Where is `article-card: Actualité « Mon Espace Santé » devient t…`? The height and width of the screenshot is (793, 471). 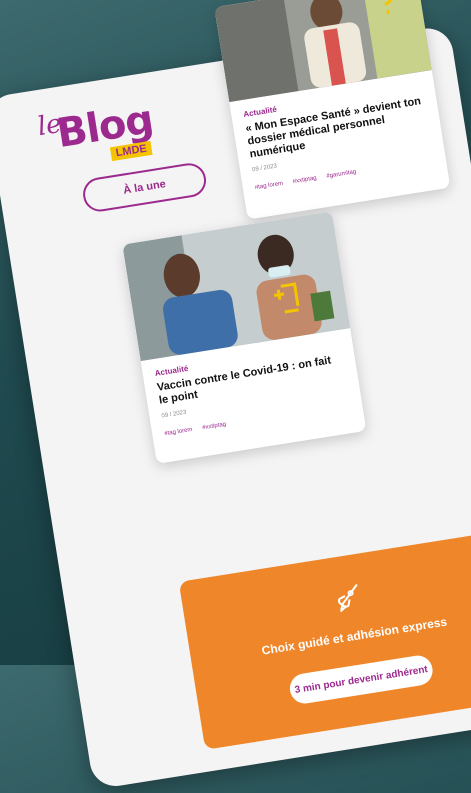 article-card: Actualité « Mon Espace Santé » devient t… is located at coordinates (332, 110).